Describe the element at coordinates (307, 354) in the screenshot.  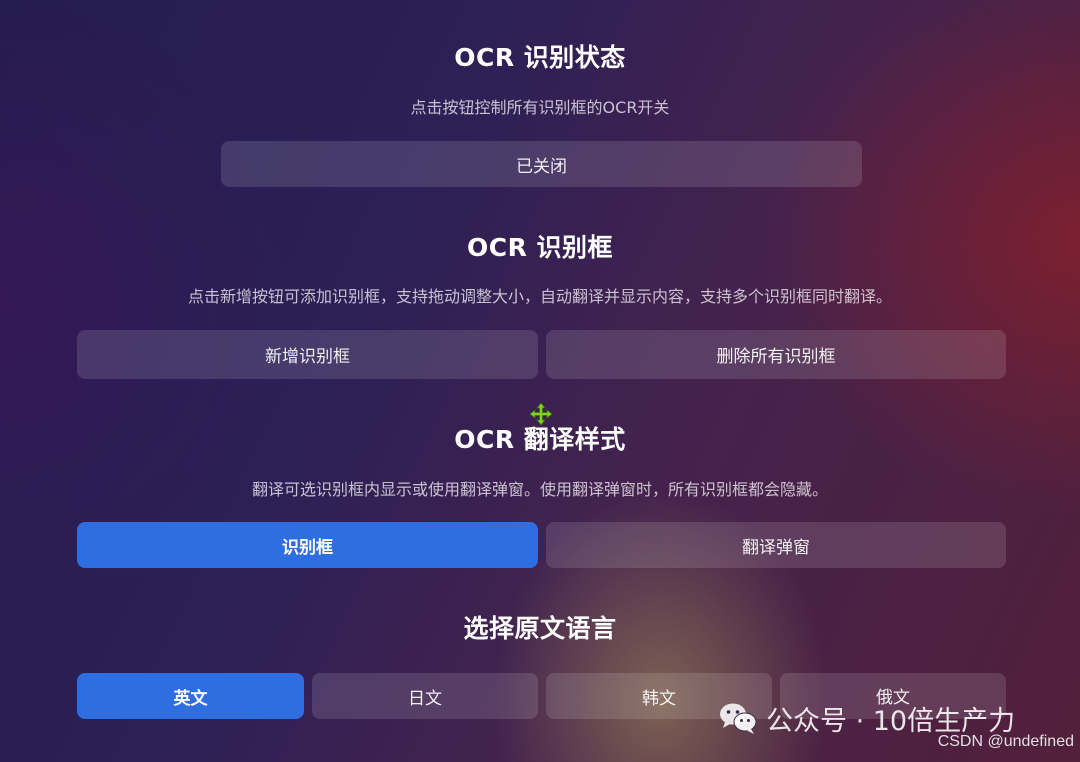
I see `add-box-button: 新增识别框` at that location.